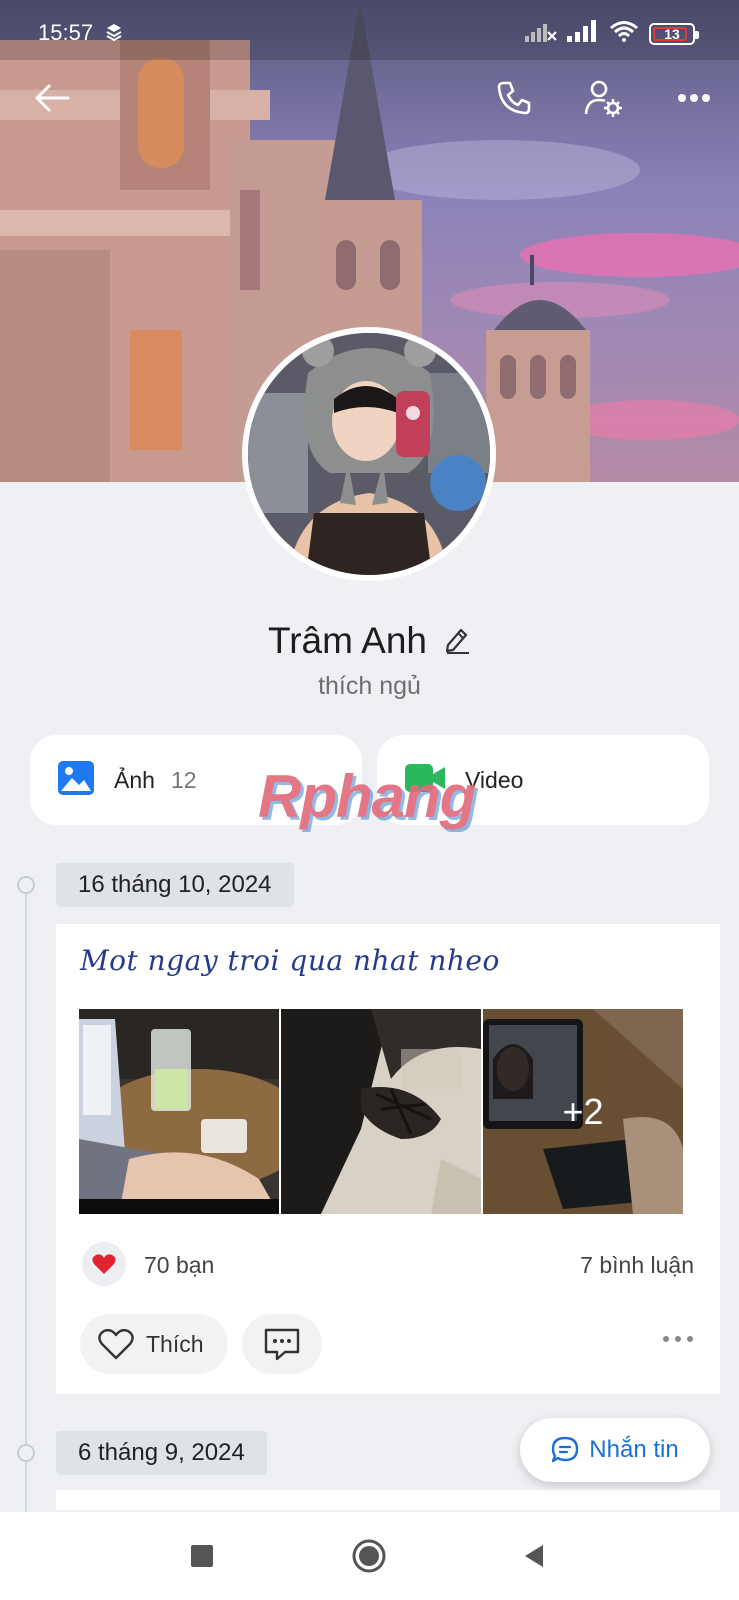  I want to click on back-nav-button, so click(534, 1556).